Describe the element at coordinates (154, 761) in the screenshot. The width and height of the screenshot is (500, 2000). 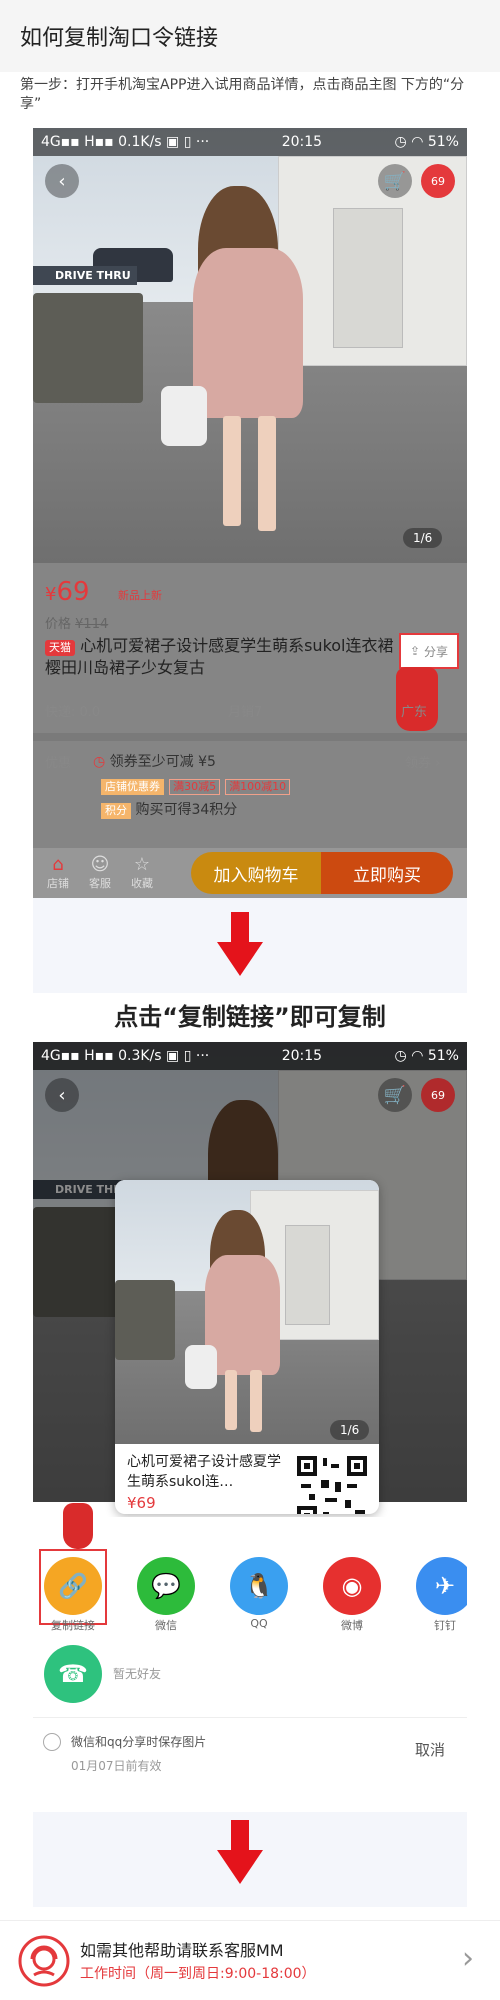
I see `coupon-row: ◷ 领券至少可减 ¥5` at that location.